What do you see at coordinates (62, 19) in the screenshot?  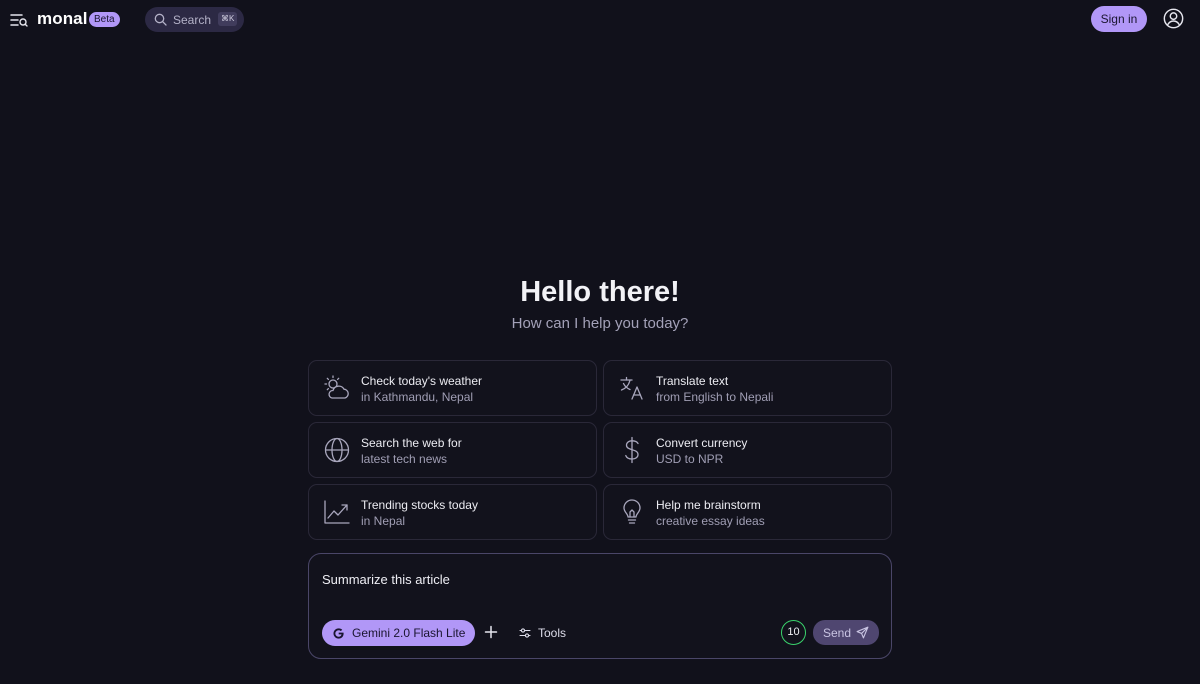 I see `brand-logo: monal` at bounding box center [62, 19].